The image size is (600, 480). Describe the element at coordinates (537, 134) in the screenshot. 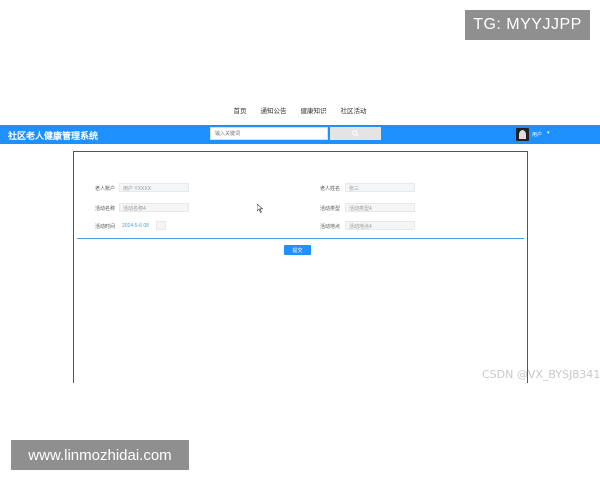

I see `user-menu-label: 用户` at that location.